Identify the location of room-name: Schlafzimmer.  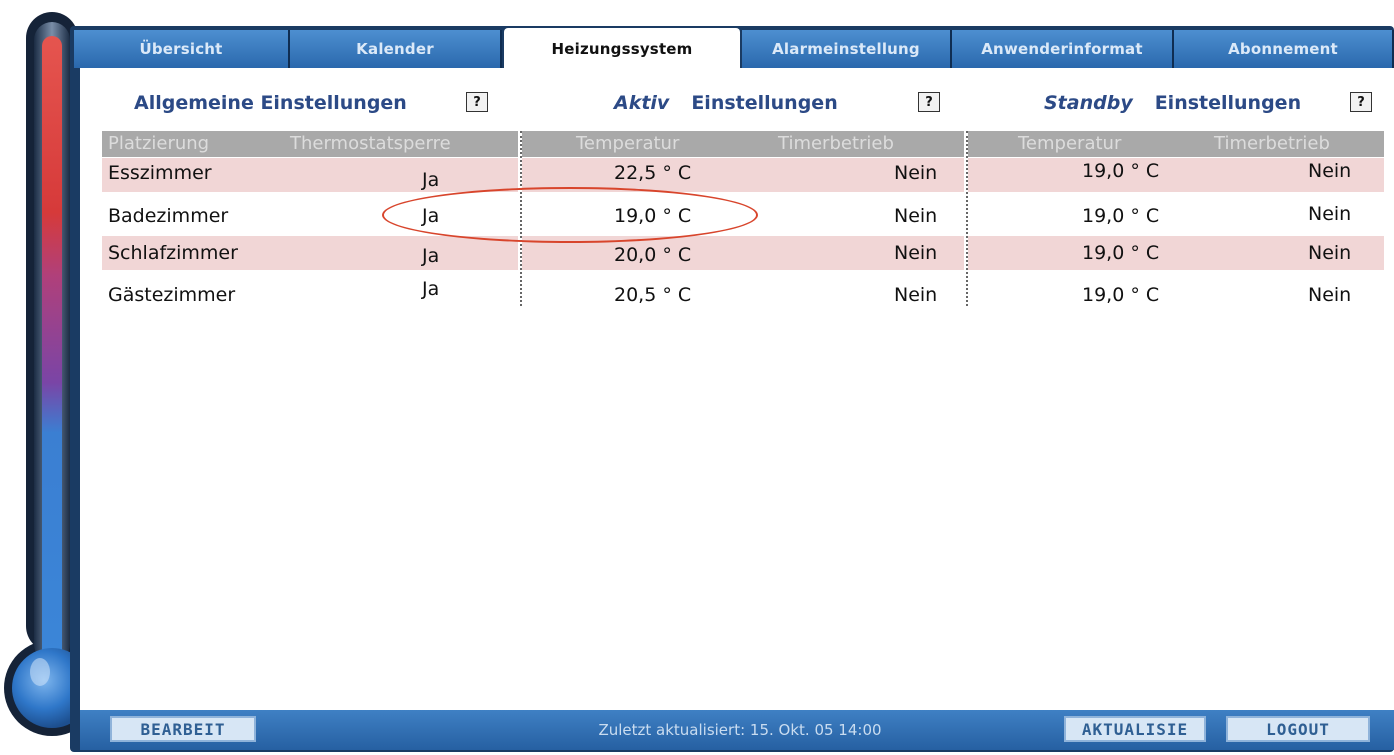
(173, 253).